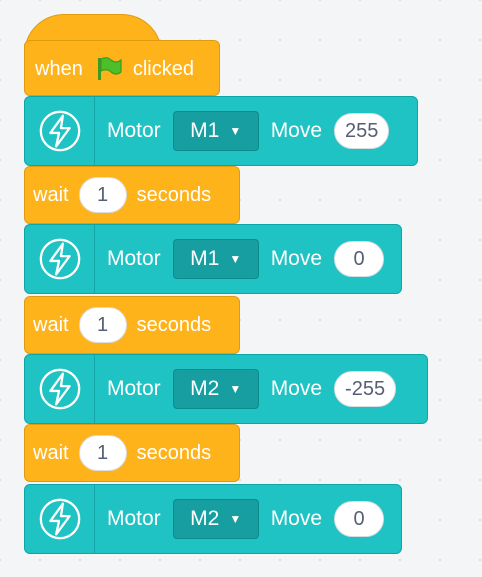 This screenshot has width=482, height=577. I want to click on speed-input: 255, so click(362, 131).